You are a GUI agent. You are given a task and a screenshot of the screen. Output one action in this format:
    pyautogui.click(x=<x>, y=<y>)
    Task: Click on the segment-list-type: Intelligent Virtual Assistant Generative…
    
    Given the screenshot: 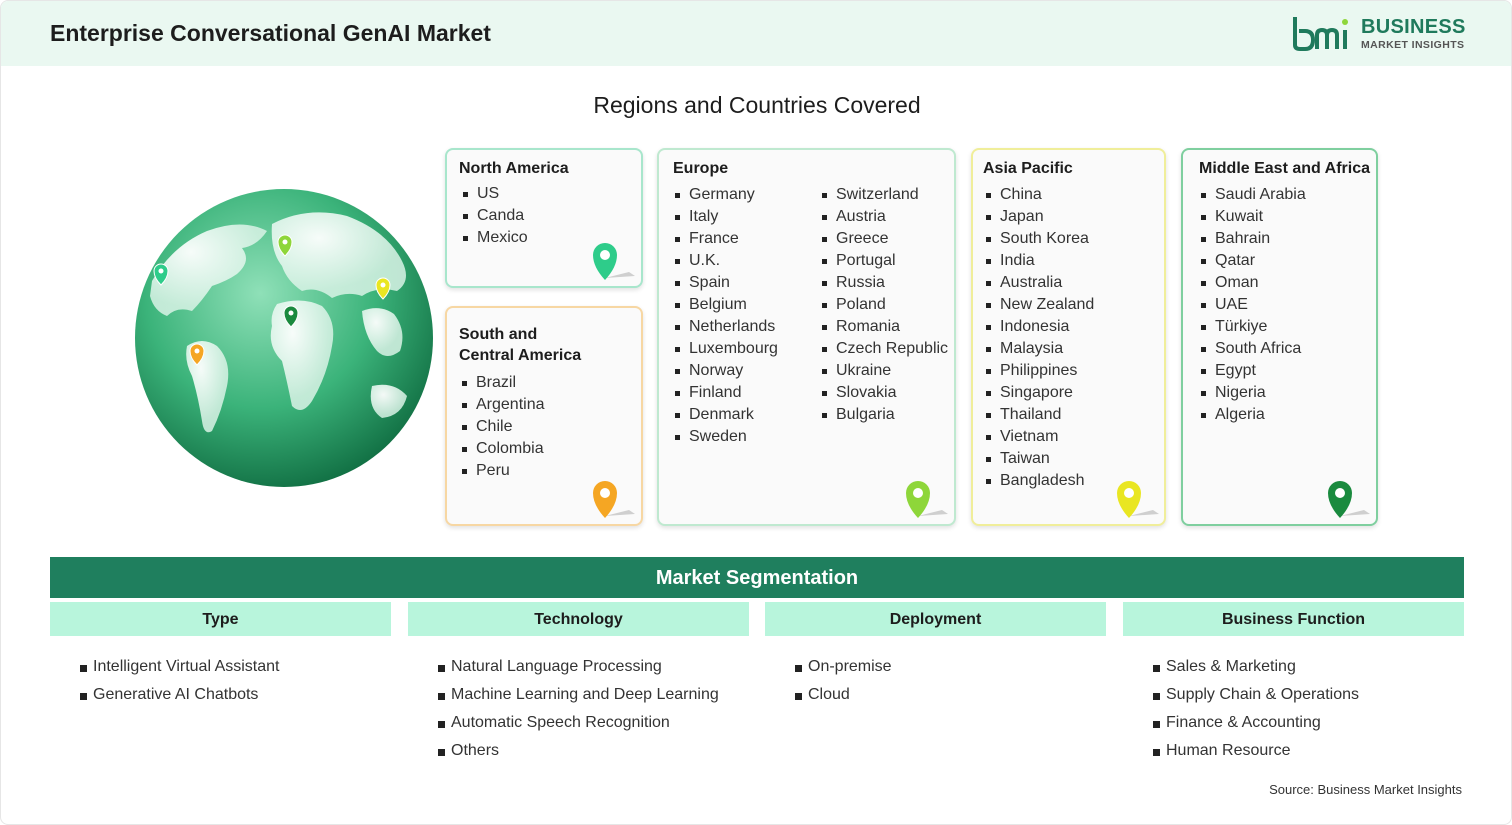 What is the action you would take?
    pyautogui.click(x=179, y=681)
    